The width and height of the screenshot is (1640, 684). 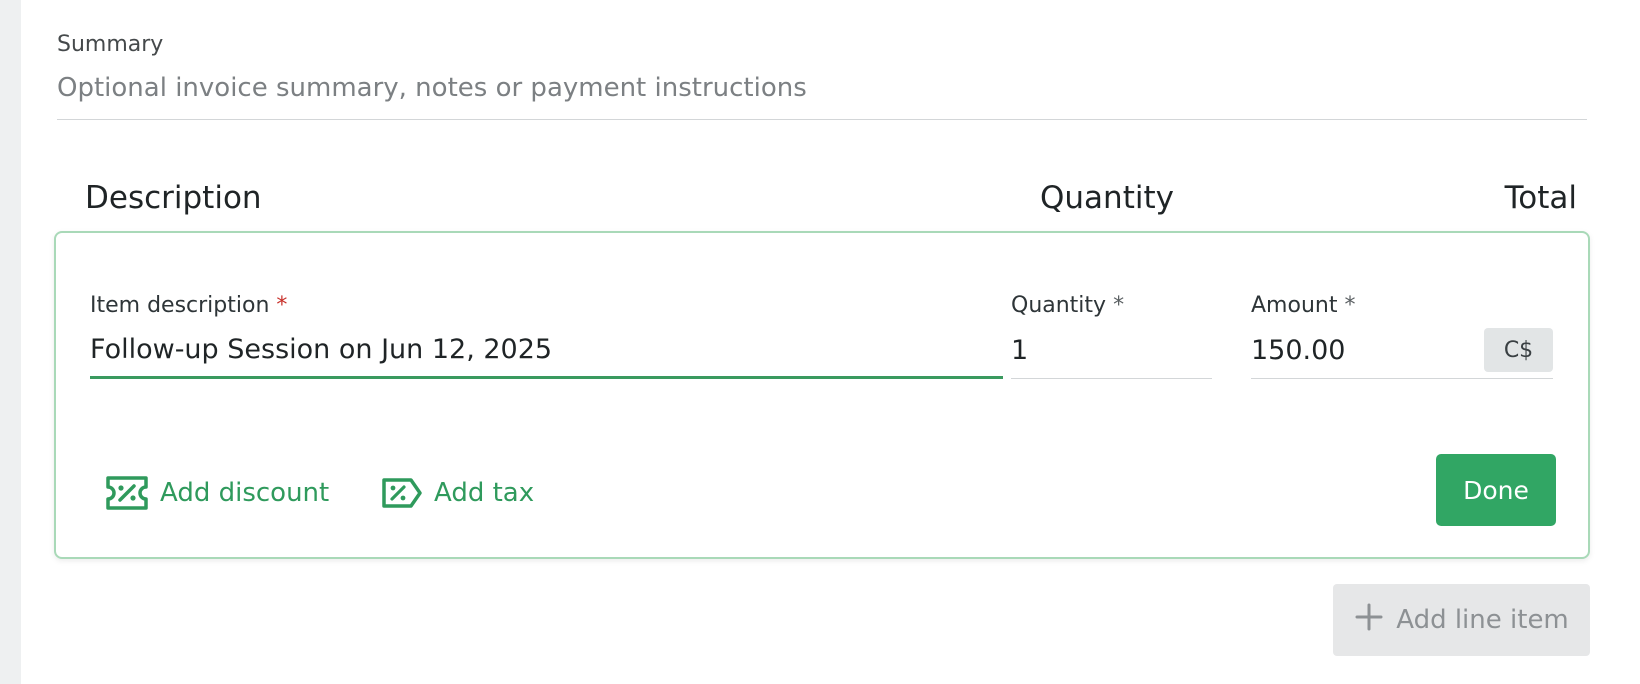 I want to click on add-line-item-button: Add line item, so click(x=1461, y=620).